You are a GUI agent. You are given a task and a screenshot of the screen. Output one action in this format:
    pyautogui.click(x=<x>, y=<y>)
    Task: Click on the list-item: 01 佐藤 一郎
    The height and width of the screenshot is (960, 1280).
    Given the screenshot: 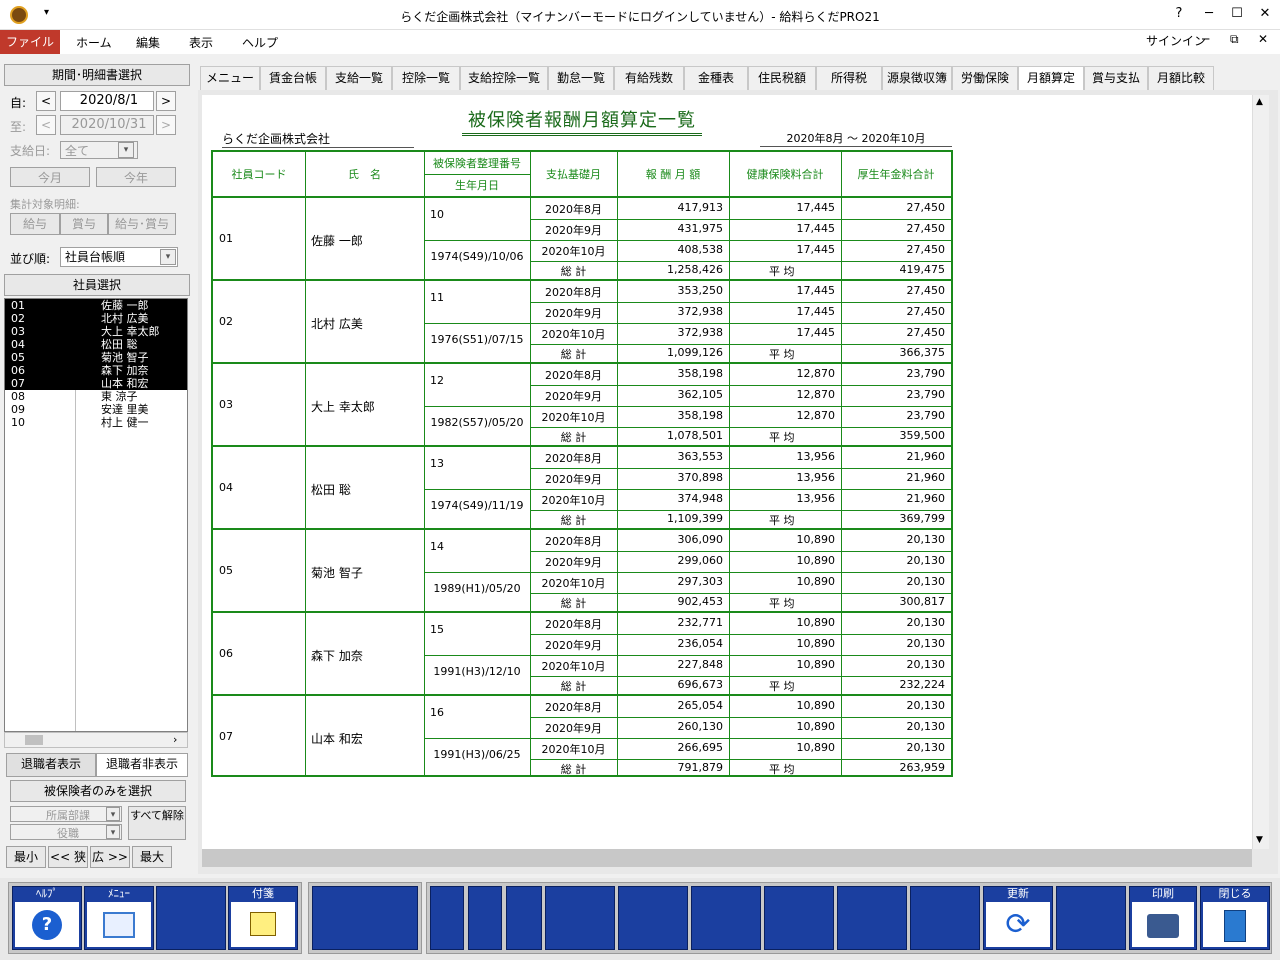 What is the action you would take?
    pyautogui.click(x=96, y=305)
    